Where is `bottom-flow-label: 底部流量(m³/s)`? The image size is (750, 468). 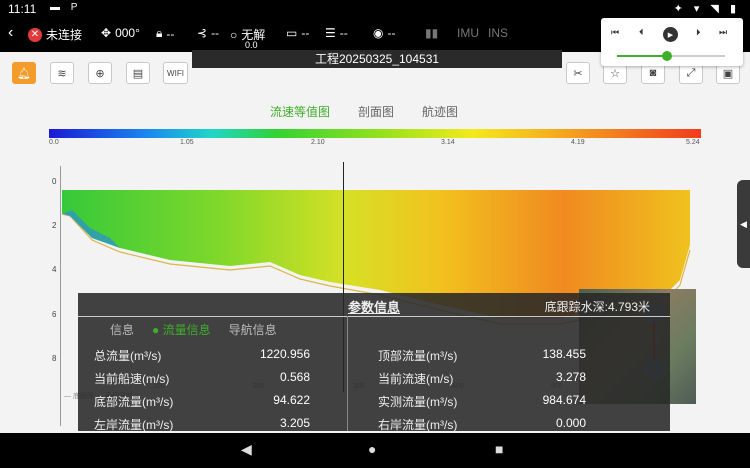
bottom-flow-label: 底部流量(m³/s) is located at coordinates (134, 402).